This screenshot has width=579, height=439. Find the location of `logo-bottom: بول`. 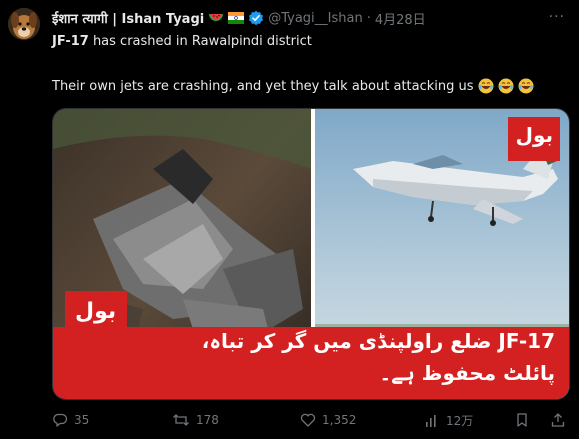

logo-bottom: بول is located at coordinates (96, 311).